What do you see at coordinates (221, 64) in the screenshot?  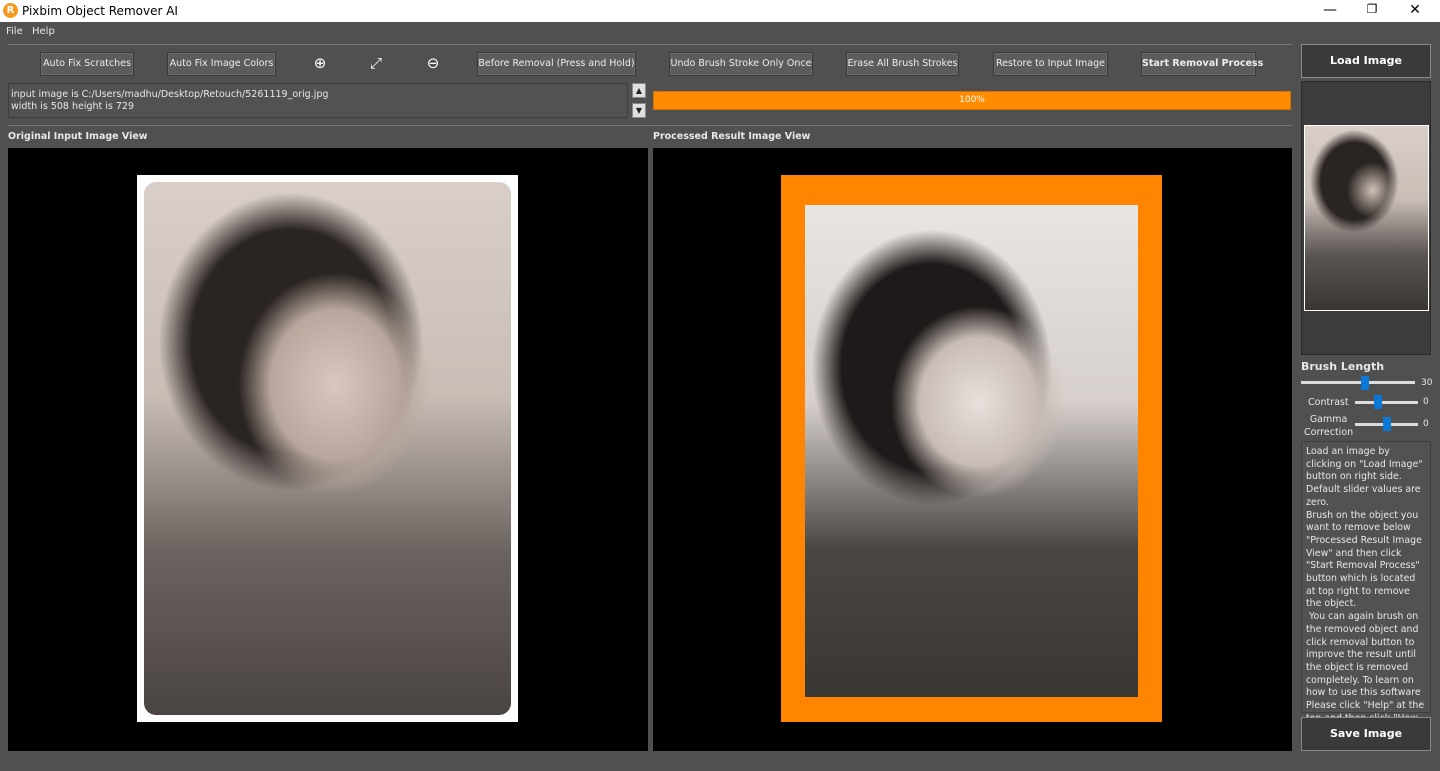 I see `auto-fix-colors-button: Auto Fix Image Colors` at bounding box center [221, 64].